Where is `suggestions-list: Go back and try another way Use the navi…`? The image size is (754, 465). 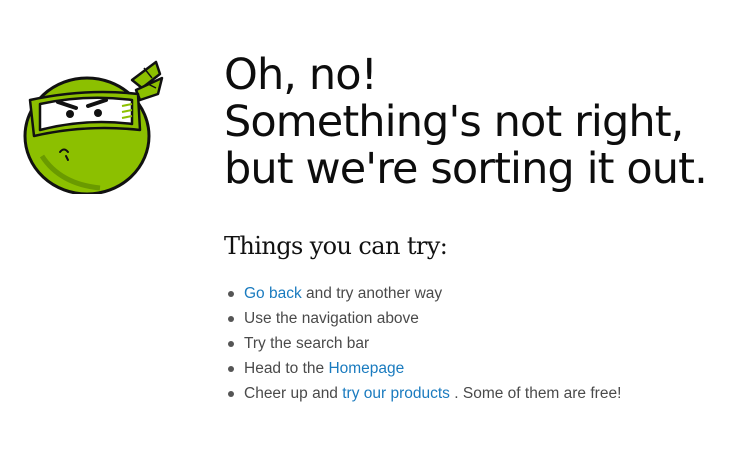 suggestions-list: Go back and try another way Use the navi… is located at coordinates (423, 345).